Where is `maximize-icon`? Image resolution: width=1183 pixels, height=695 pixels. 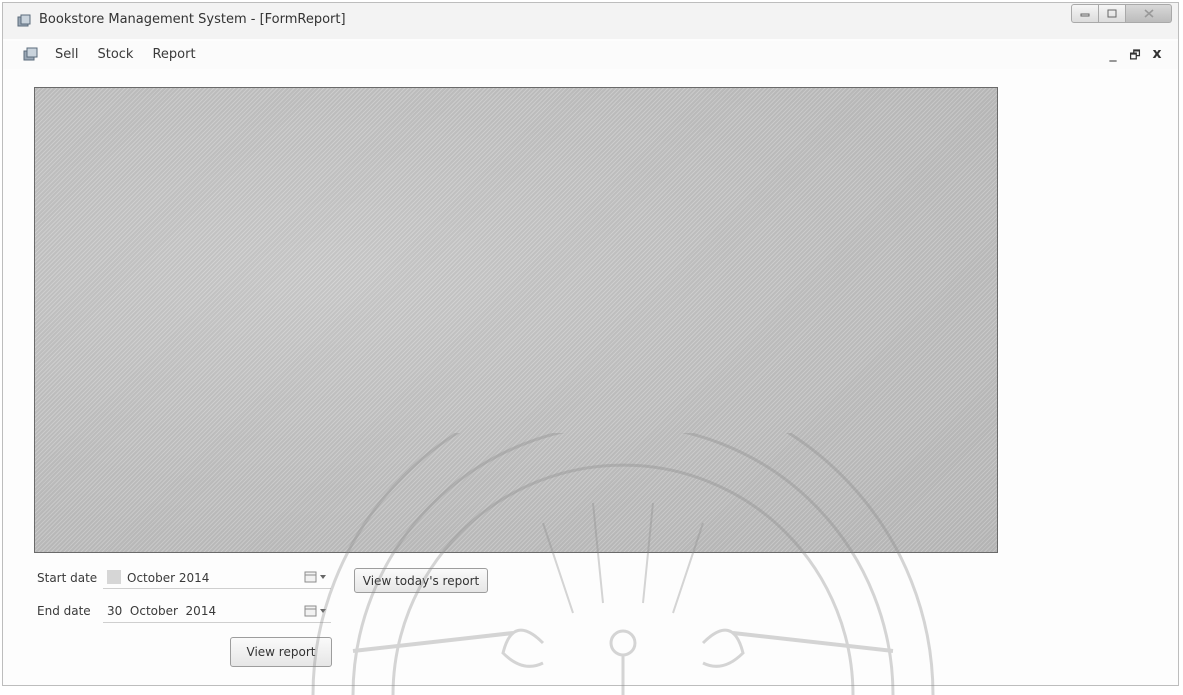 maximize-icon is located at coordinates (1112, 13).